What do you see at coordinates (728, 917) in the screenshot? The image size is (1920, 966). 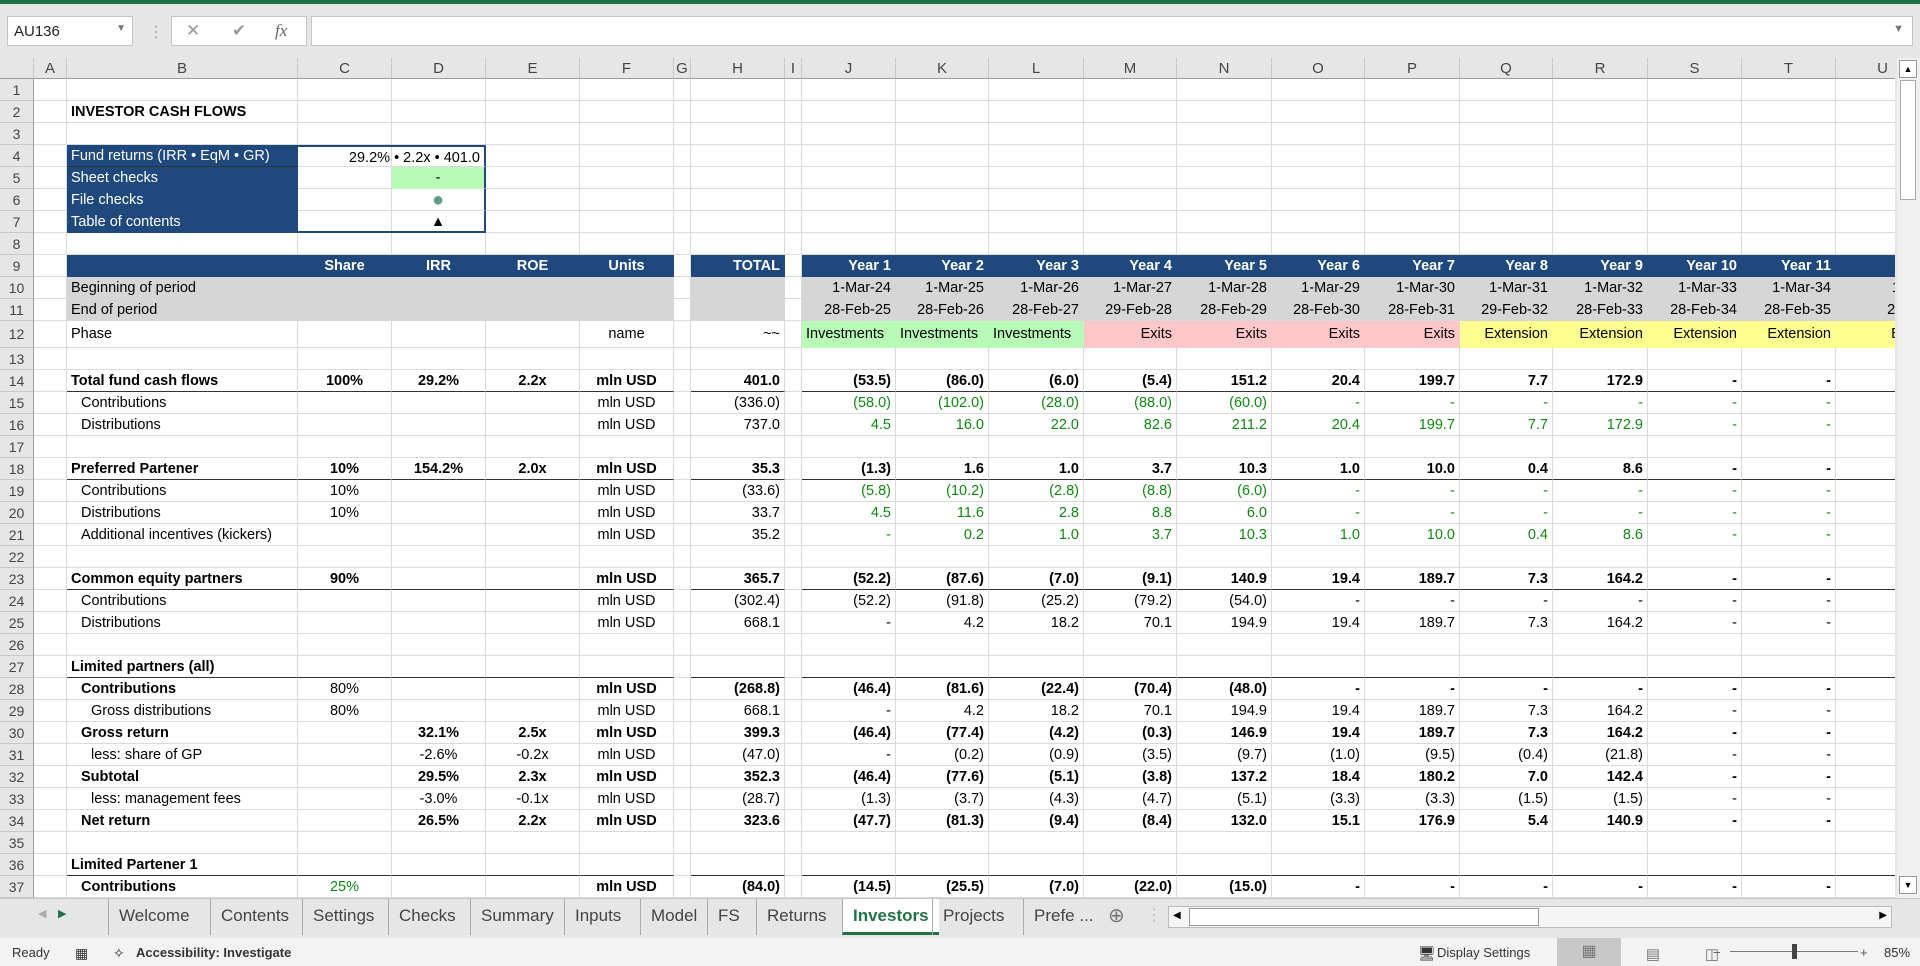 I see `sheet-tab-fs: FS` at bounding box center [728, 917].